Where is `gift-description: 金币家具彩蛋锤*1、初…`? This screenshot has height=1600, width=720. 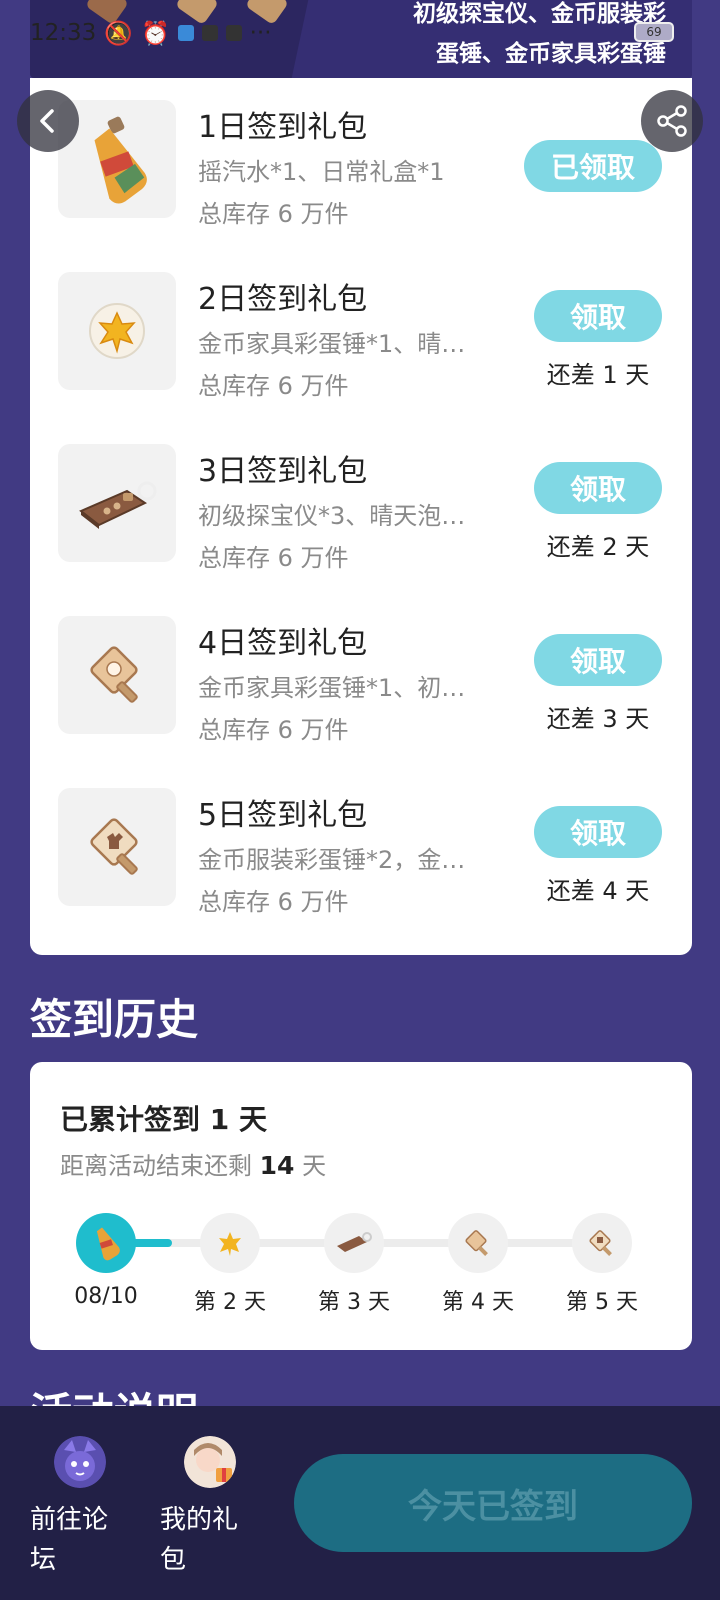 gift-description: 金币家具彩蛋锤*1、初… is located at coordinates (332, 688).